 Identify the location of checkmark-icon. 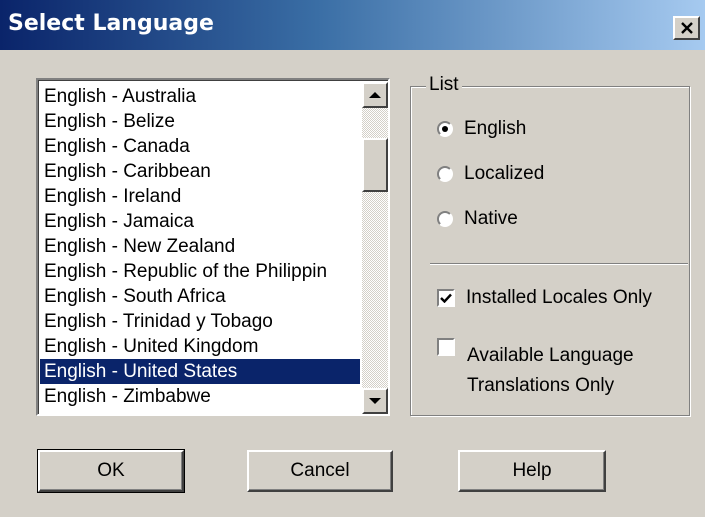
(446, 298).